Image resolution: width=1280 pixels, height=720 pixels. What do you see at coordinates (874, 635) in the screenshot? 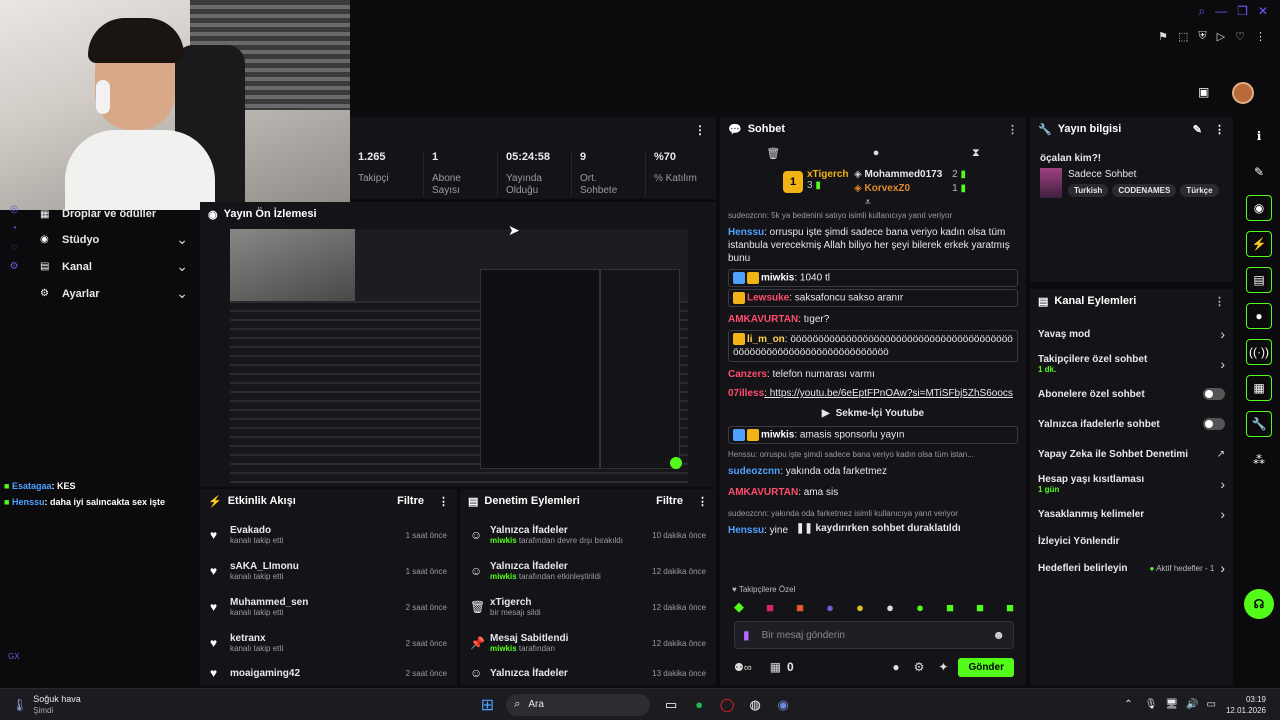
I see `chat-input-box: ▮ Bir mesaj gönderin ☻` at bounding box center [874, 635].